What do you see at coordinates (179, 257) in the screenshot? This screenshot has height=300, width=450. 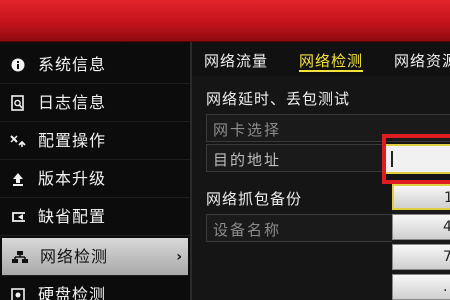 I see `chevron-right-icon: ›` at bounding box center [179, 257].